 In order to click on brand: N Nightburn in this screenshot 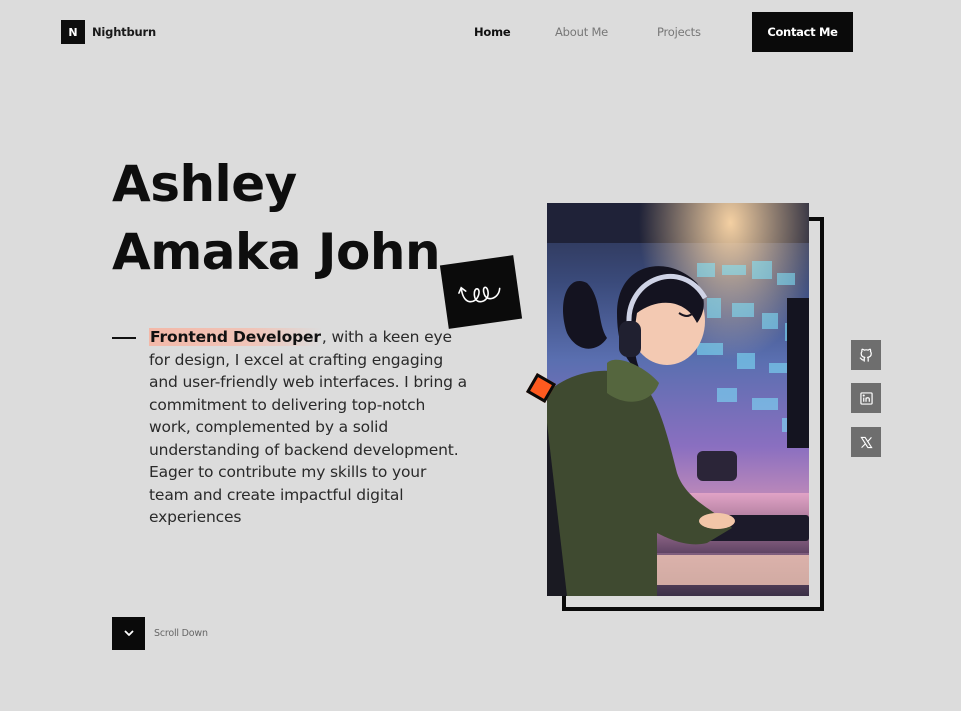, I will do `click(108, 32)`.